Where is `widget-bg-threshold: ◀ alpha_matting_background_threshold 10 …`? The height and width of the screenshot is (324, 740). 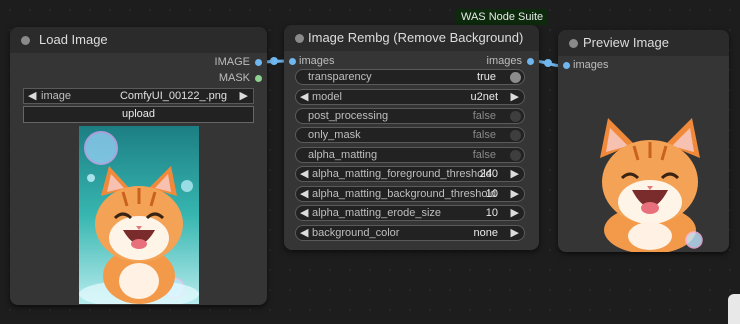 widget-bg-threshold: ◀ alpha_matting_background_threshold 10 … is located at coordinates (410, 194).